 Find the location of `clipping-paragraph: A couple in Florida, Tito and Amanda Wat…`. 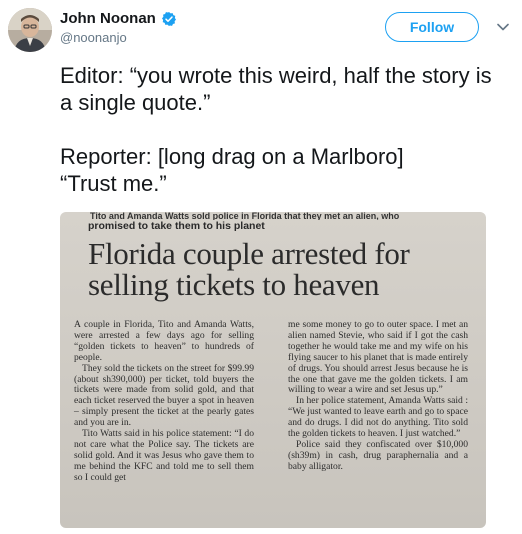

clipping-paragraph: A couple in Florida, Tito and Amanda Wat… is located at coordinates (164, 341).